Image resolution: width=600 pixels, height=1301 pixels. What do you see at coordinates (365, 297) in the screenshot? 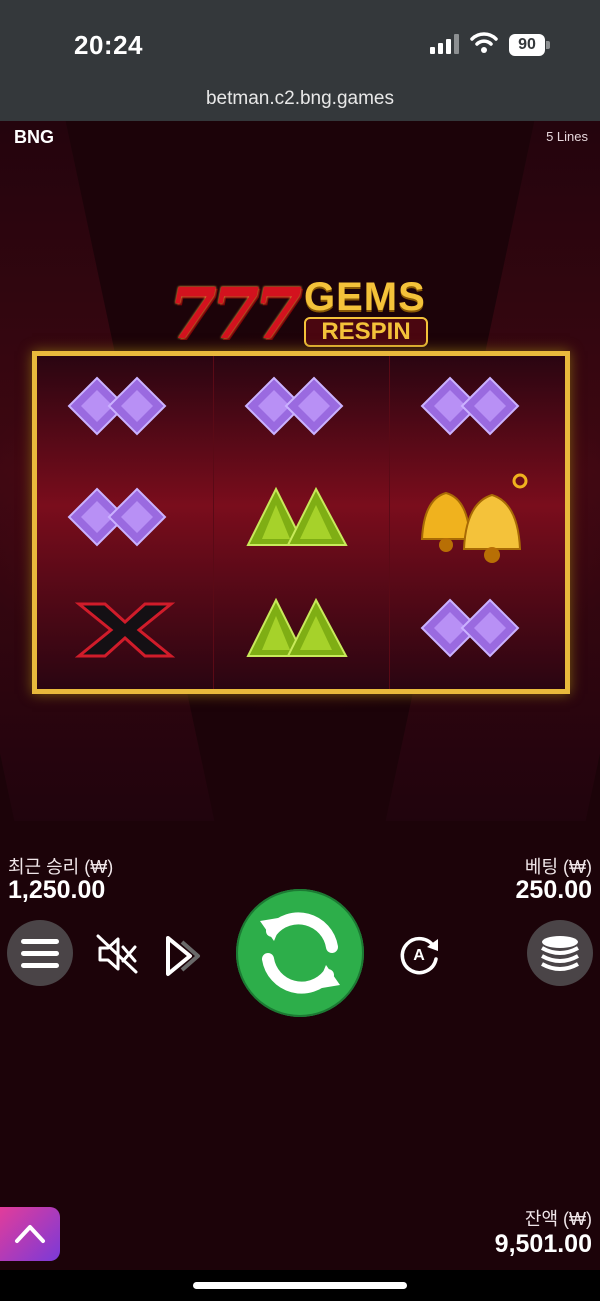
I see `logo-gems: GEMS` at bounding box center [365, 297].